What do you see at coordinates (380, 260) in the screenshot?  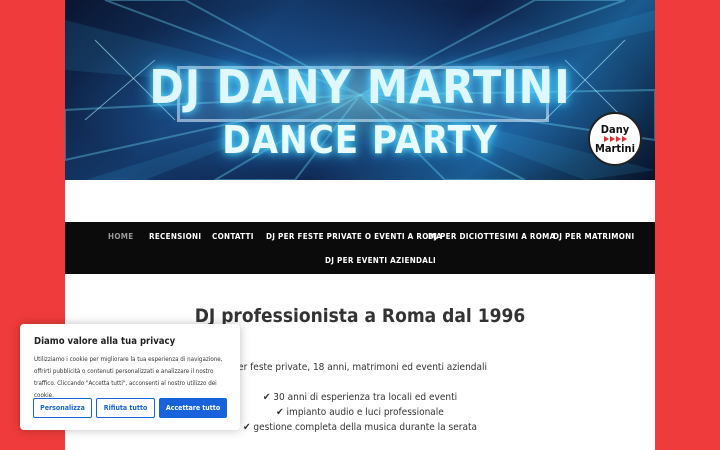 I see `nav-item-eventi-aziendali: DJ PER EVENTI AZIENDALI` at bounding box center [380, 260].